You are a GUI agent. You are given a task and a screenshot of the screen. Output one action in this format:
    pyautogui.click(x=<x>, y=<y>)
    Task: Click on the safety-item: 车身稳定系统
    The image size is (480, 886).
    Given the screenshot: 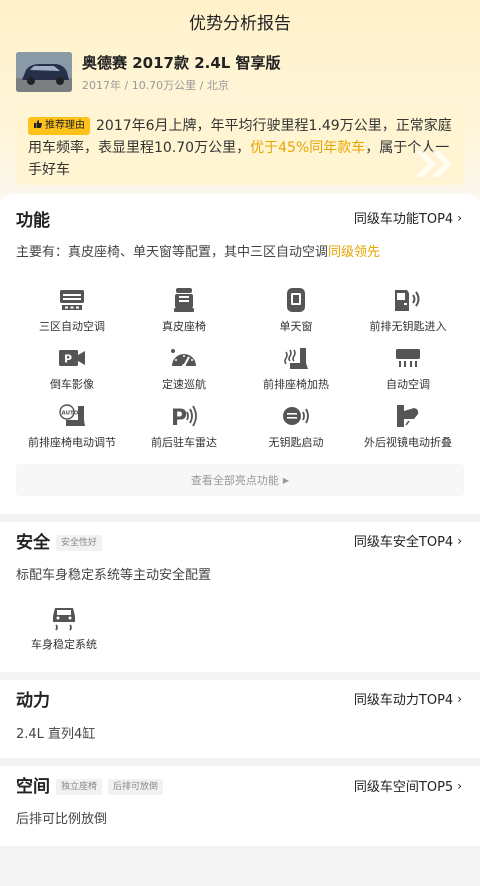 What is the action you would take?
    pyautogui.click(x=64, y=628)
    